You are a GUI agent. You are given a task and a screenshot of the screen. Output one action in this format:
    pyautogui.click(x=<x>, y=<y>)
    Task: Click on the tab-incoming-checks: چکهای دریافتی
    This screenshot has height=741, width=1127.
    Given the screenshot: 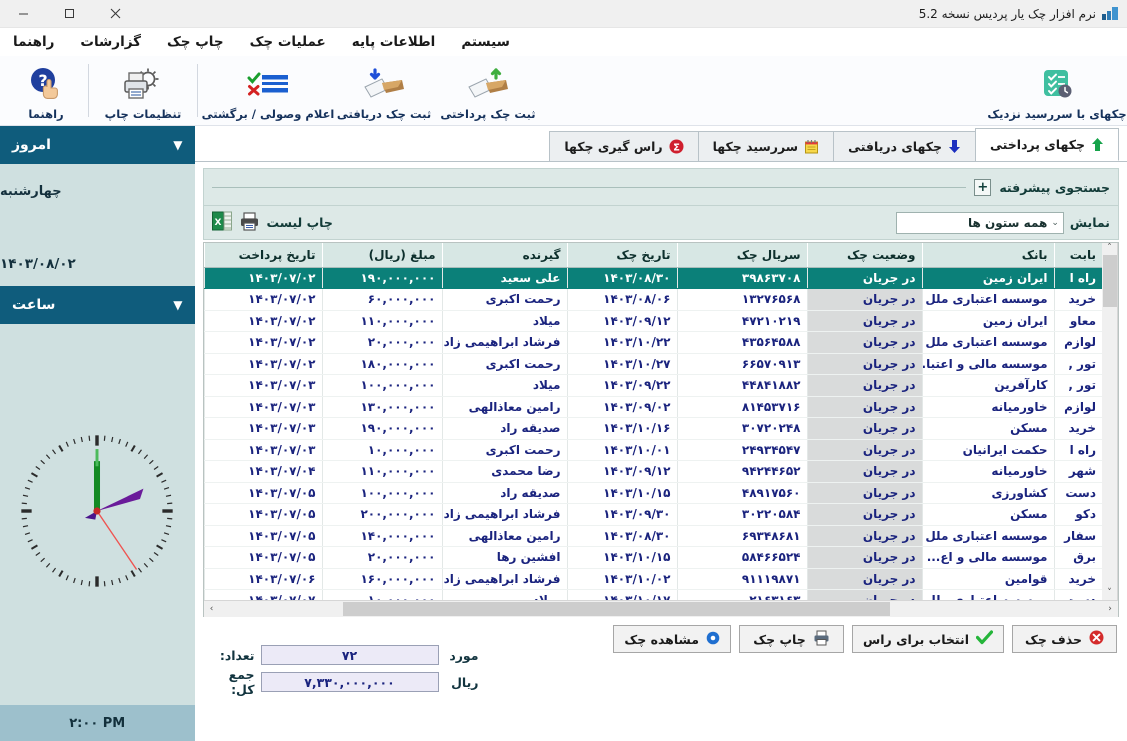 What is the action you would take?
    pyautogui.click(x=905, y=146)
    